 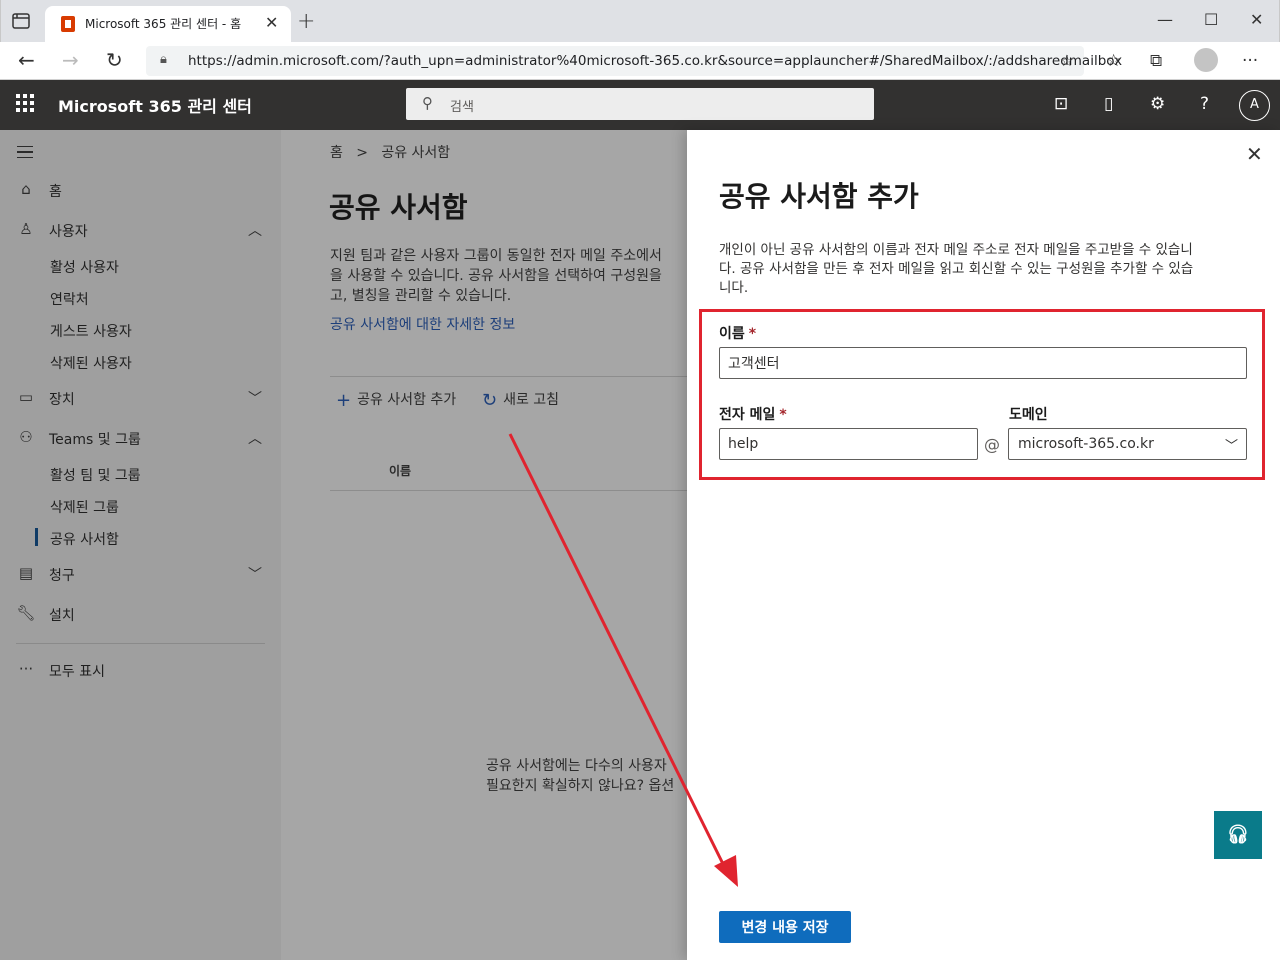 I want to click on m365-header: Microsoft 365 관리 센터 ⚲ 검색 ⊡ ▯ ⚙ ? A, so click(x=640, y=105).